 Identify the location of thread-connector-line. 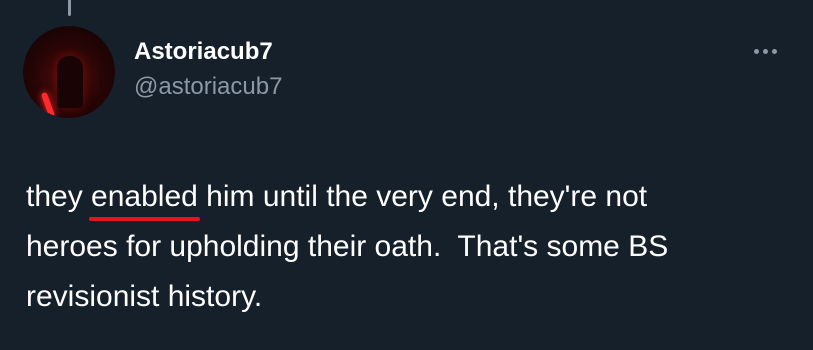
(69, 8).